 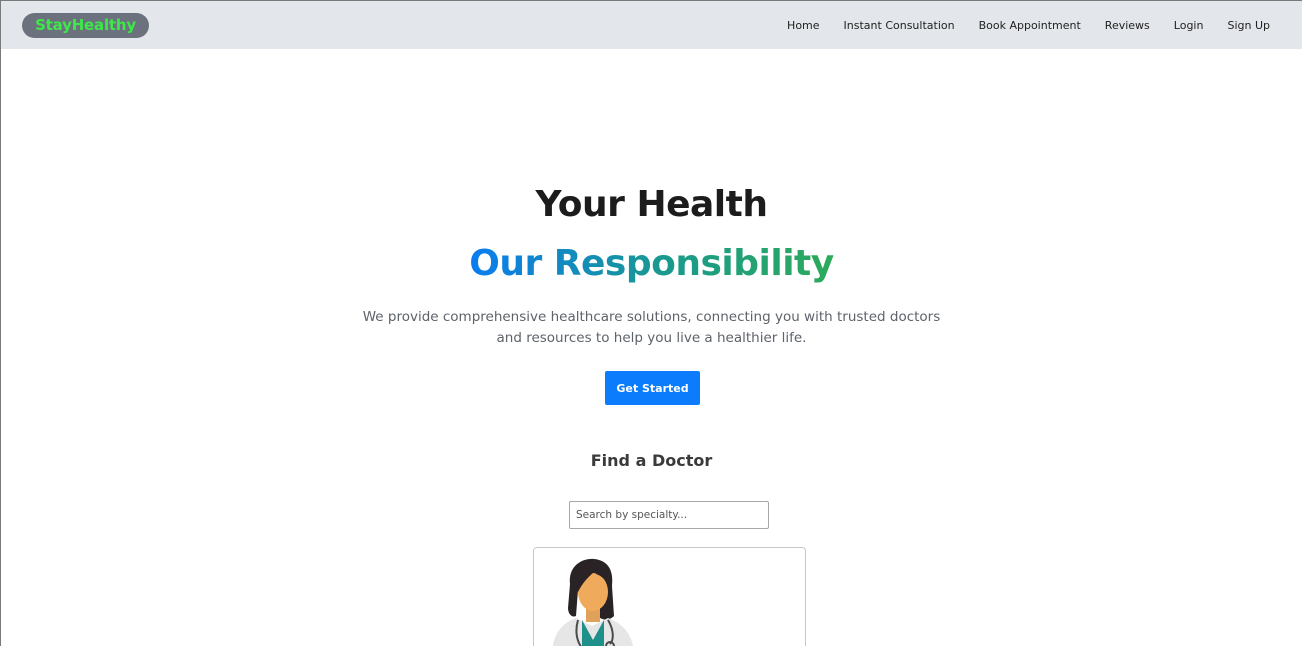 I want to click on nav-link-reviews: Reviews, so click(x=1127, y=25).